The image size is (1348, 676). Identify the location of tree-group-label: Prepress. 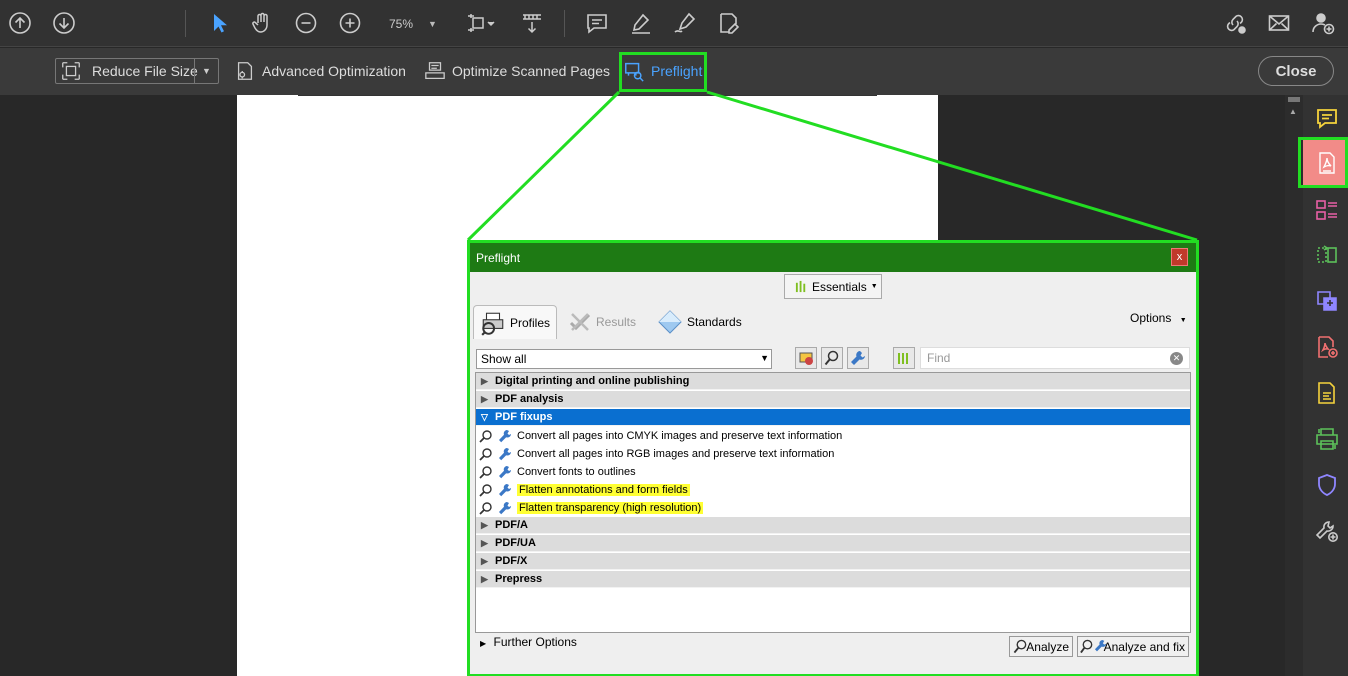
(519, 579).